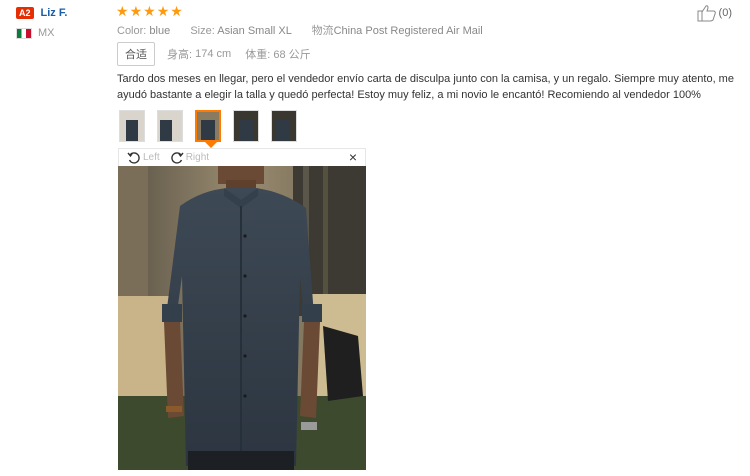 Image resolution: width=750 pixels, height=476 pixels. I want to click on shipping-label: 物流, so click(322, 31).